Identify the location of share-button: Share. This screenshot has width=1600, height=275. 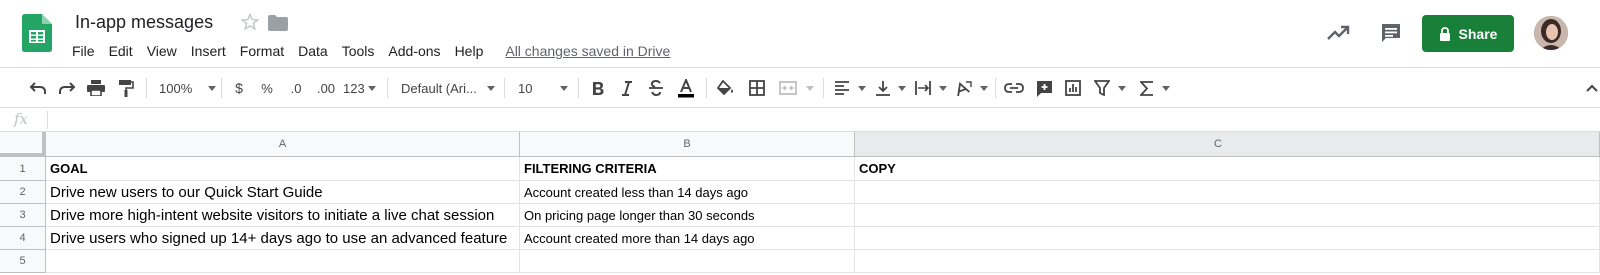
(1468, 33).